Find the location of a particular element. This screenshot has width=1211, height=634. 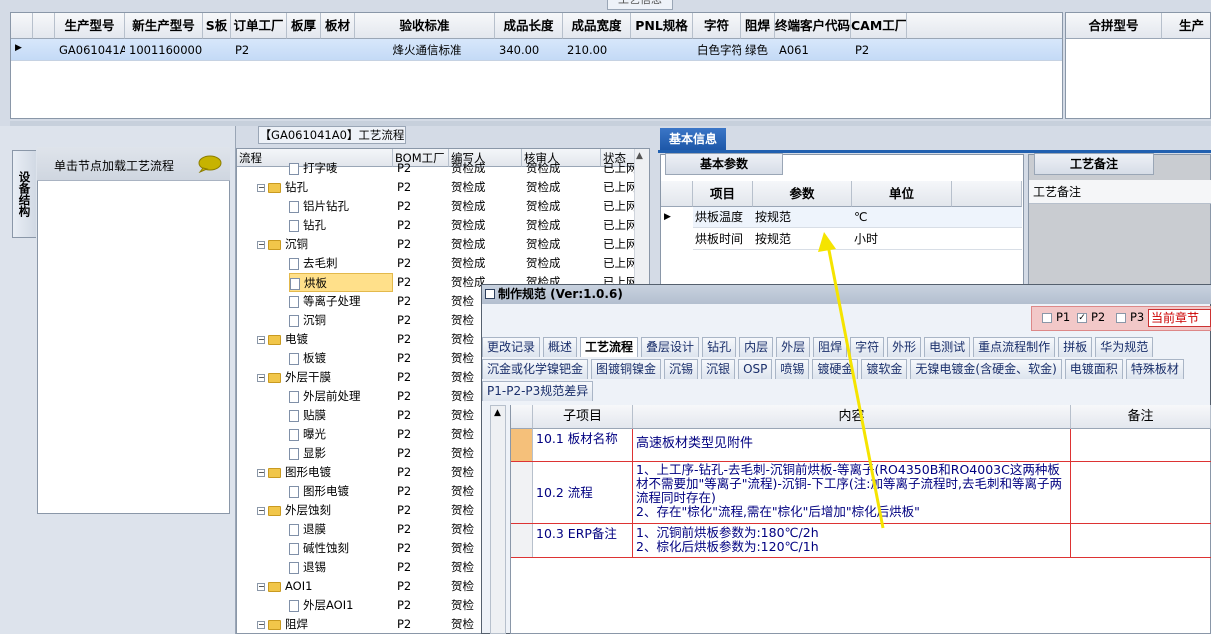

annotation-arrow is located at coordinates (851, 380).